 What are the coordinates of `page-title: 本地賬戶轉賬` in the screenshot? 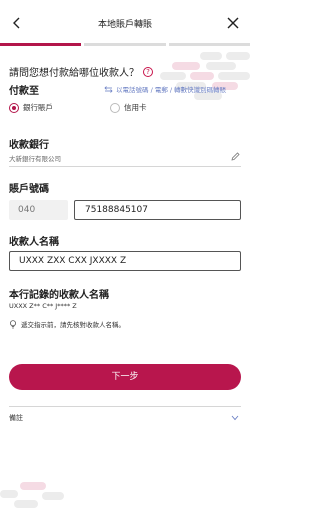 It's located at (124, 25).